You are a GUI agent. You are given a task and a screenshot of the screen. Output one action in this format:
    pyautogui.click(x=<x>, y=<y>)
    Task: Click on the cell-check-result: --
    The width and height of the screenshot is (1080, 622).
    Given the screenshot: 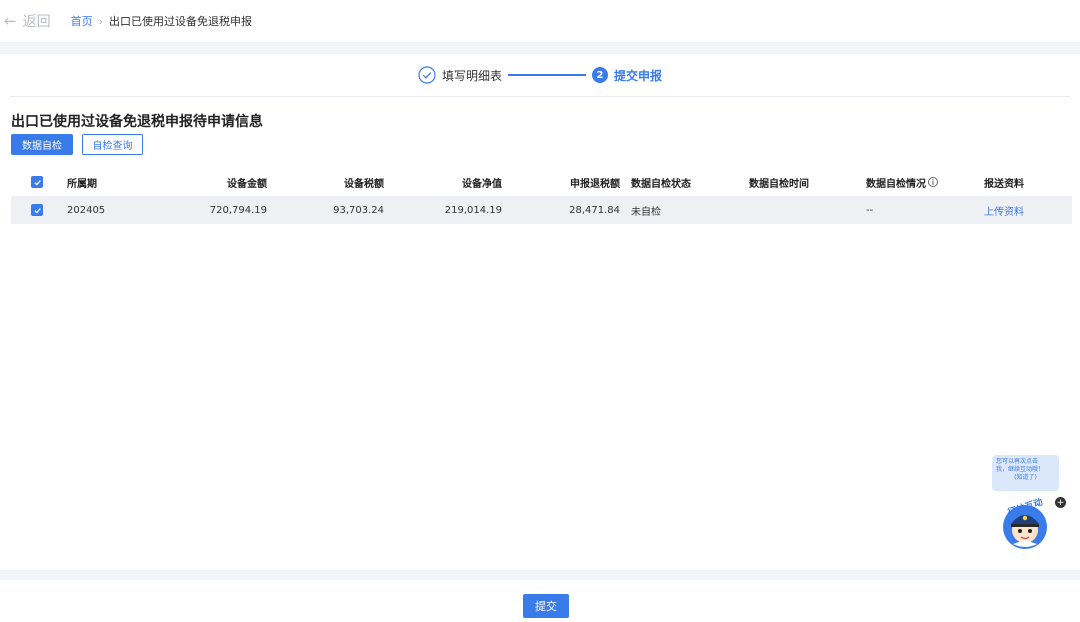 What is the action you would take?
    pyautogui.click(x=870, y=210)
    